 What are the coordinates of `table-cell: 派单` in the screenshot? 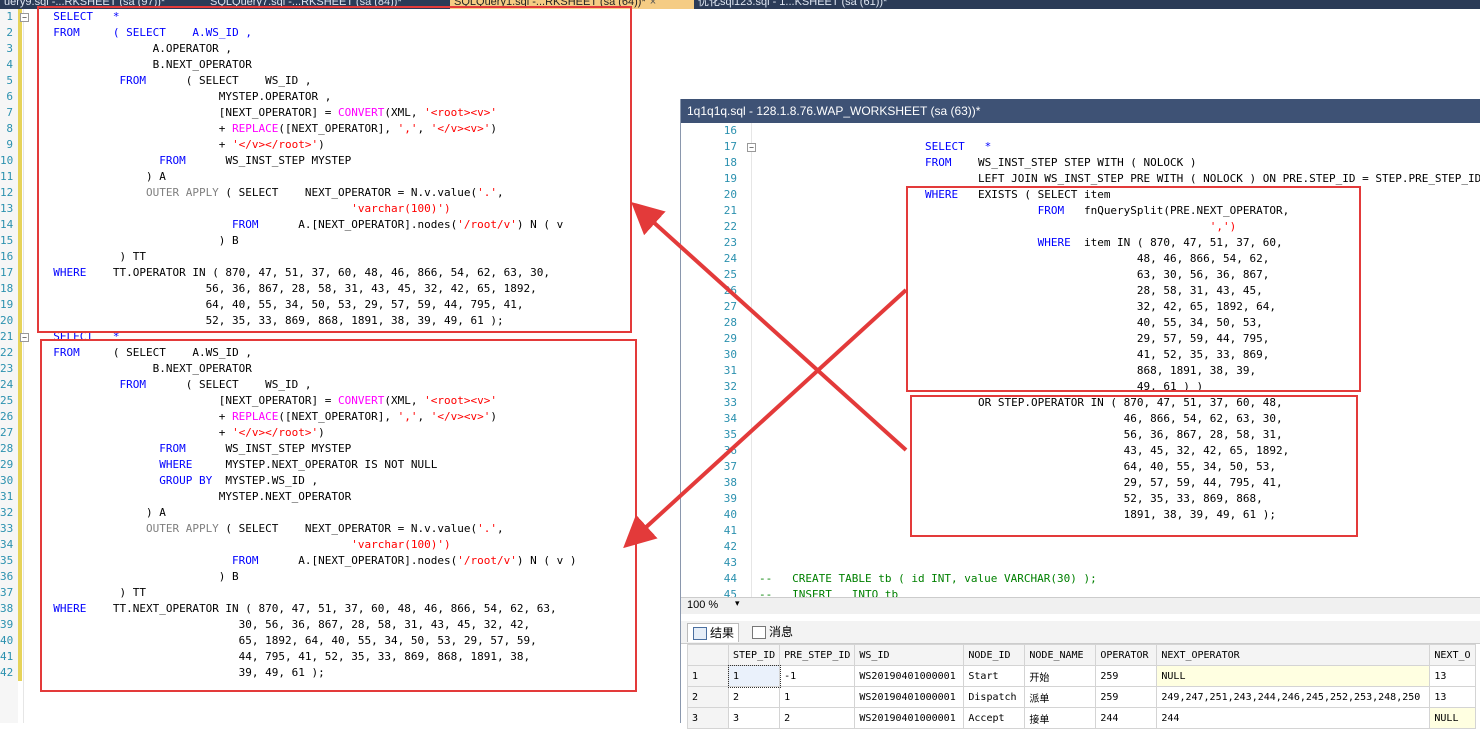 It's located at (1060, 697).